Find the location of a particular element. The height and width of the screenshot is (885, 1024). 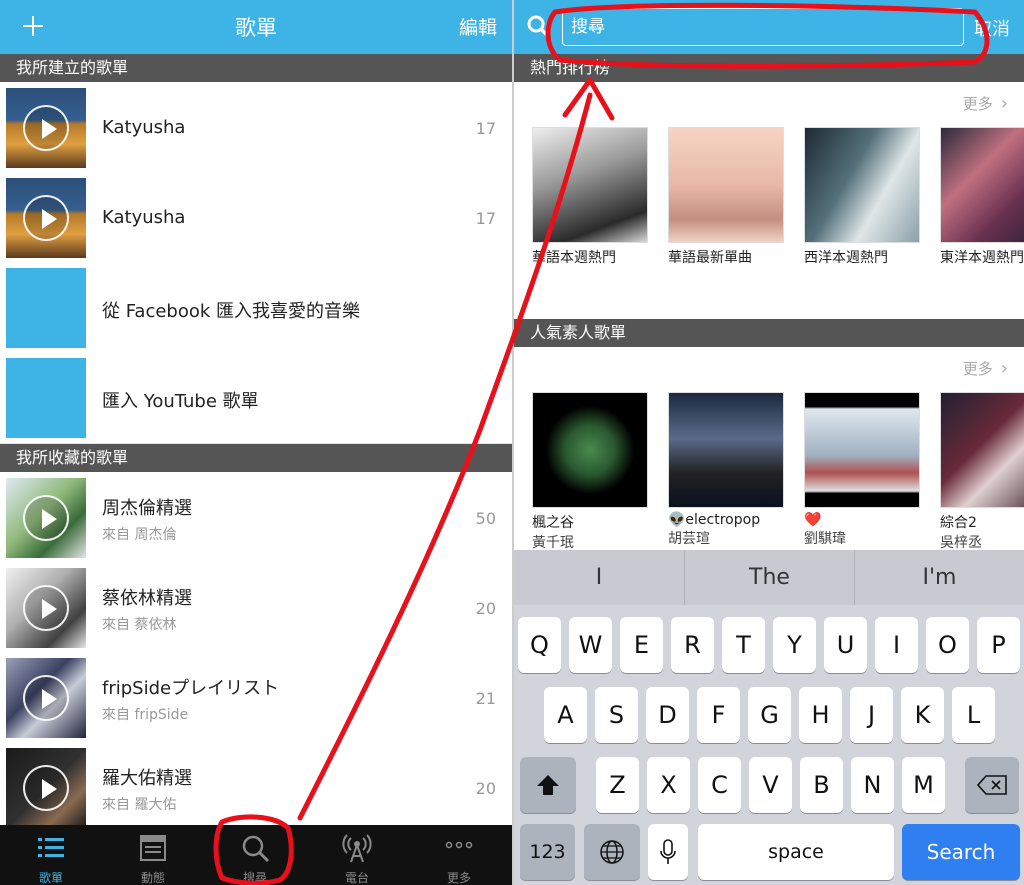

playlist-name: 從 Facebook 匯入我喜愛的音樂 is located at coordinates (231, 311).